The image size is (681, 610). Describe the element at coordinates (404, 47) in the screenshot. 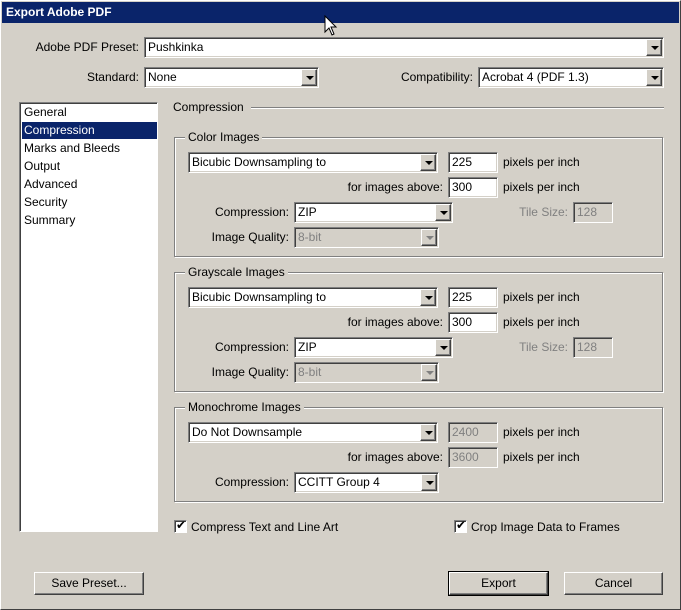

I see `preset-select: Pushkinka` at that location.